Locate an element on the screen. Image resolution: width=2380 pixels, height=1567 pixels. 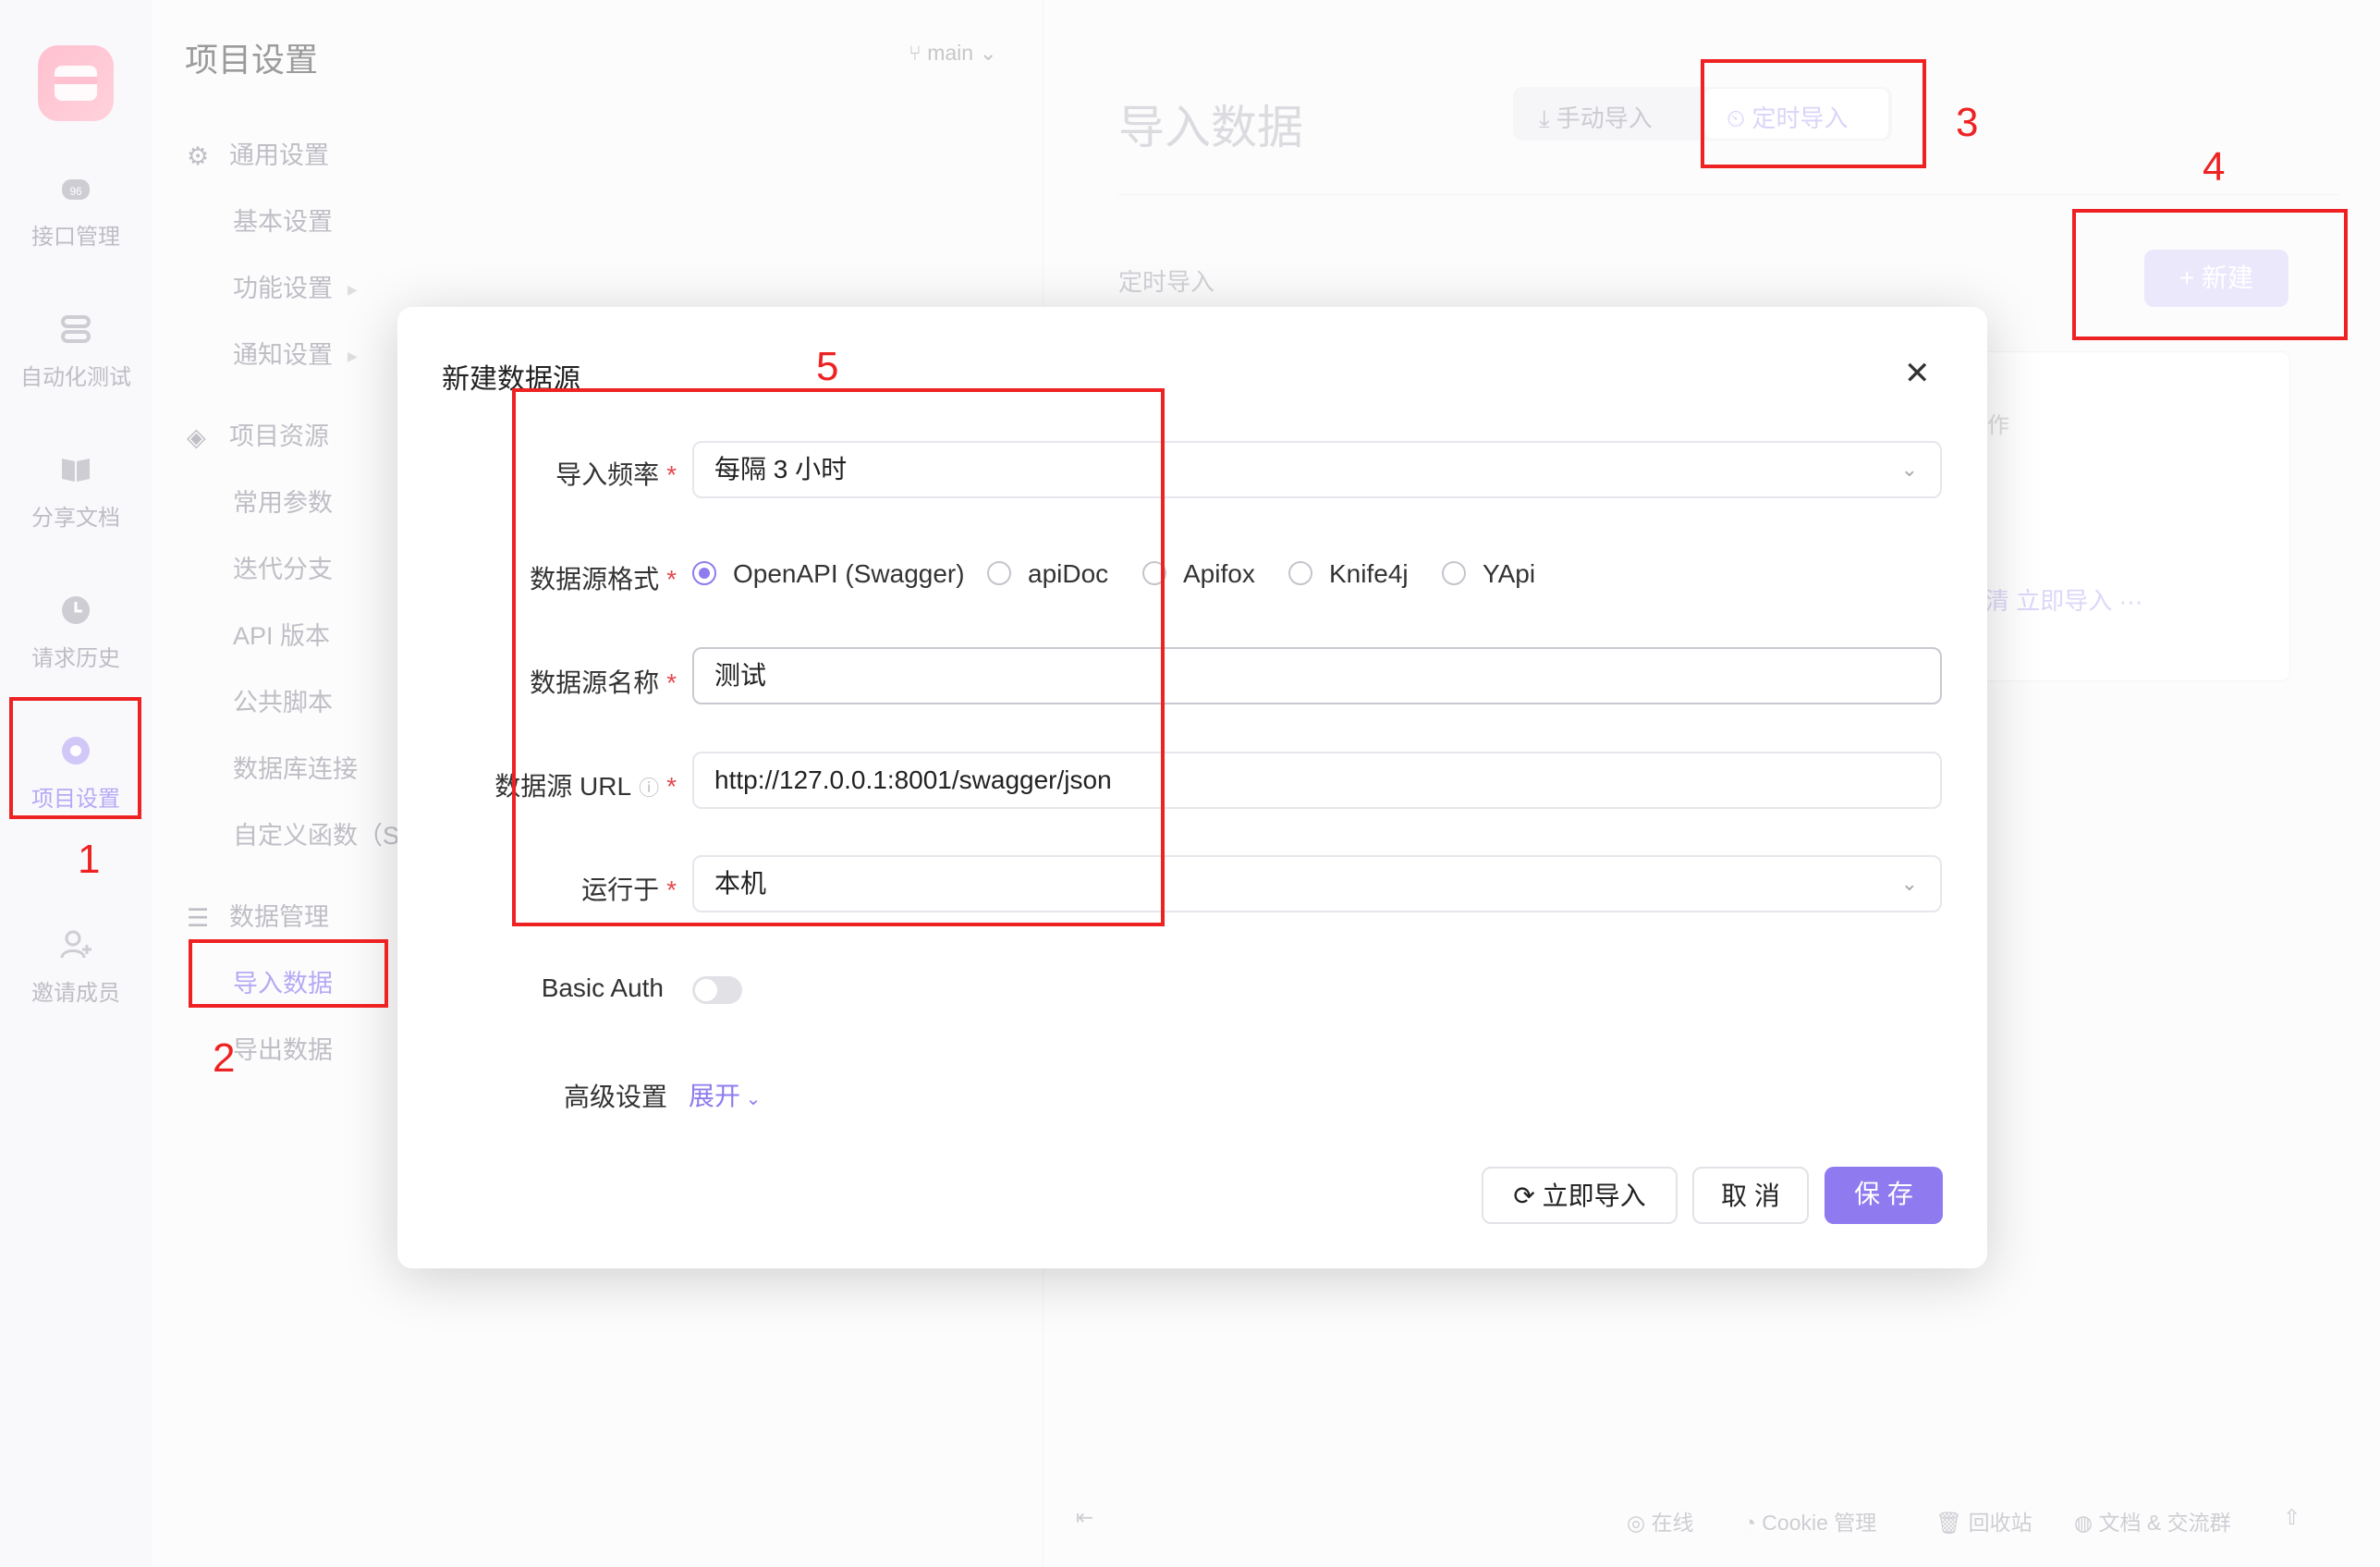
refresh-icon: ⟳ is located at coordinates (1528, 1196).